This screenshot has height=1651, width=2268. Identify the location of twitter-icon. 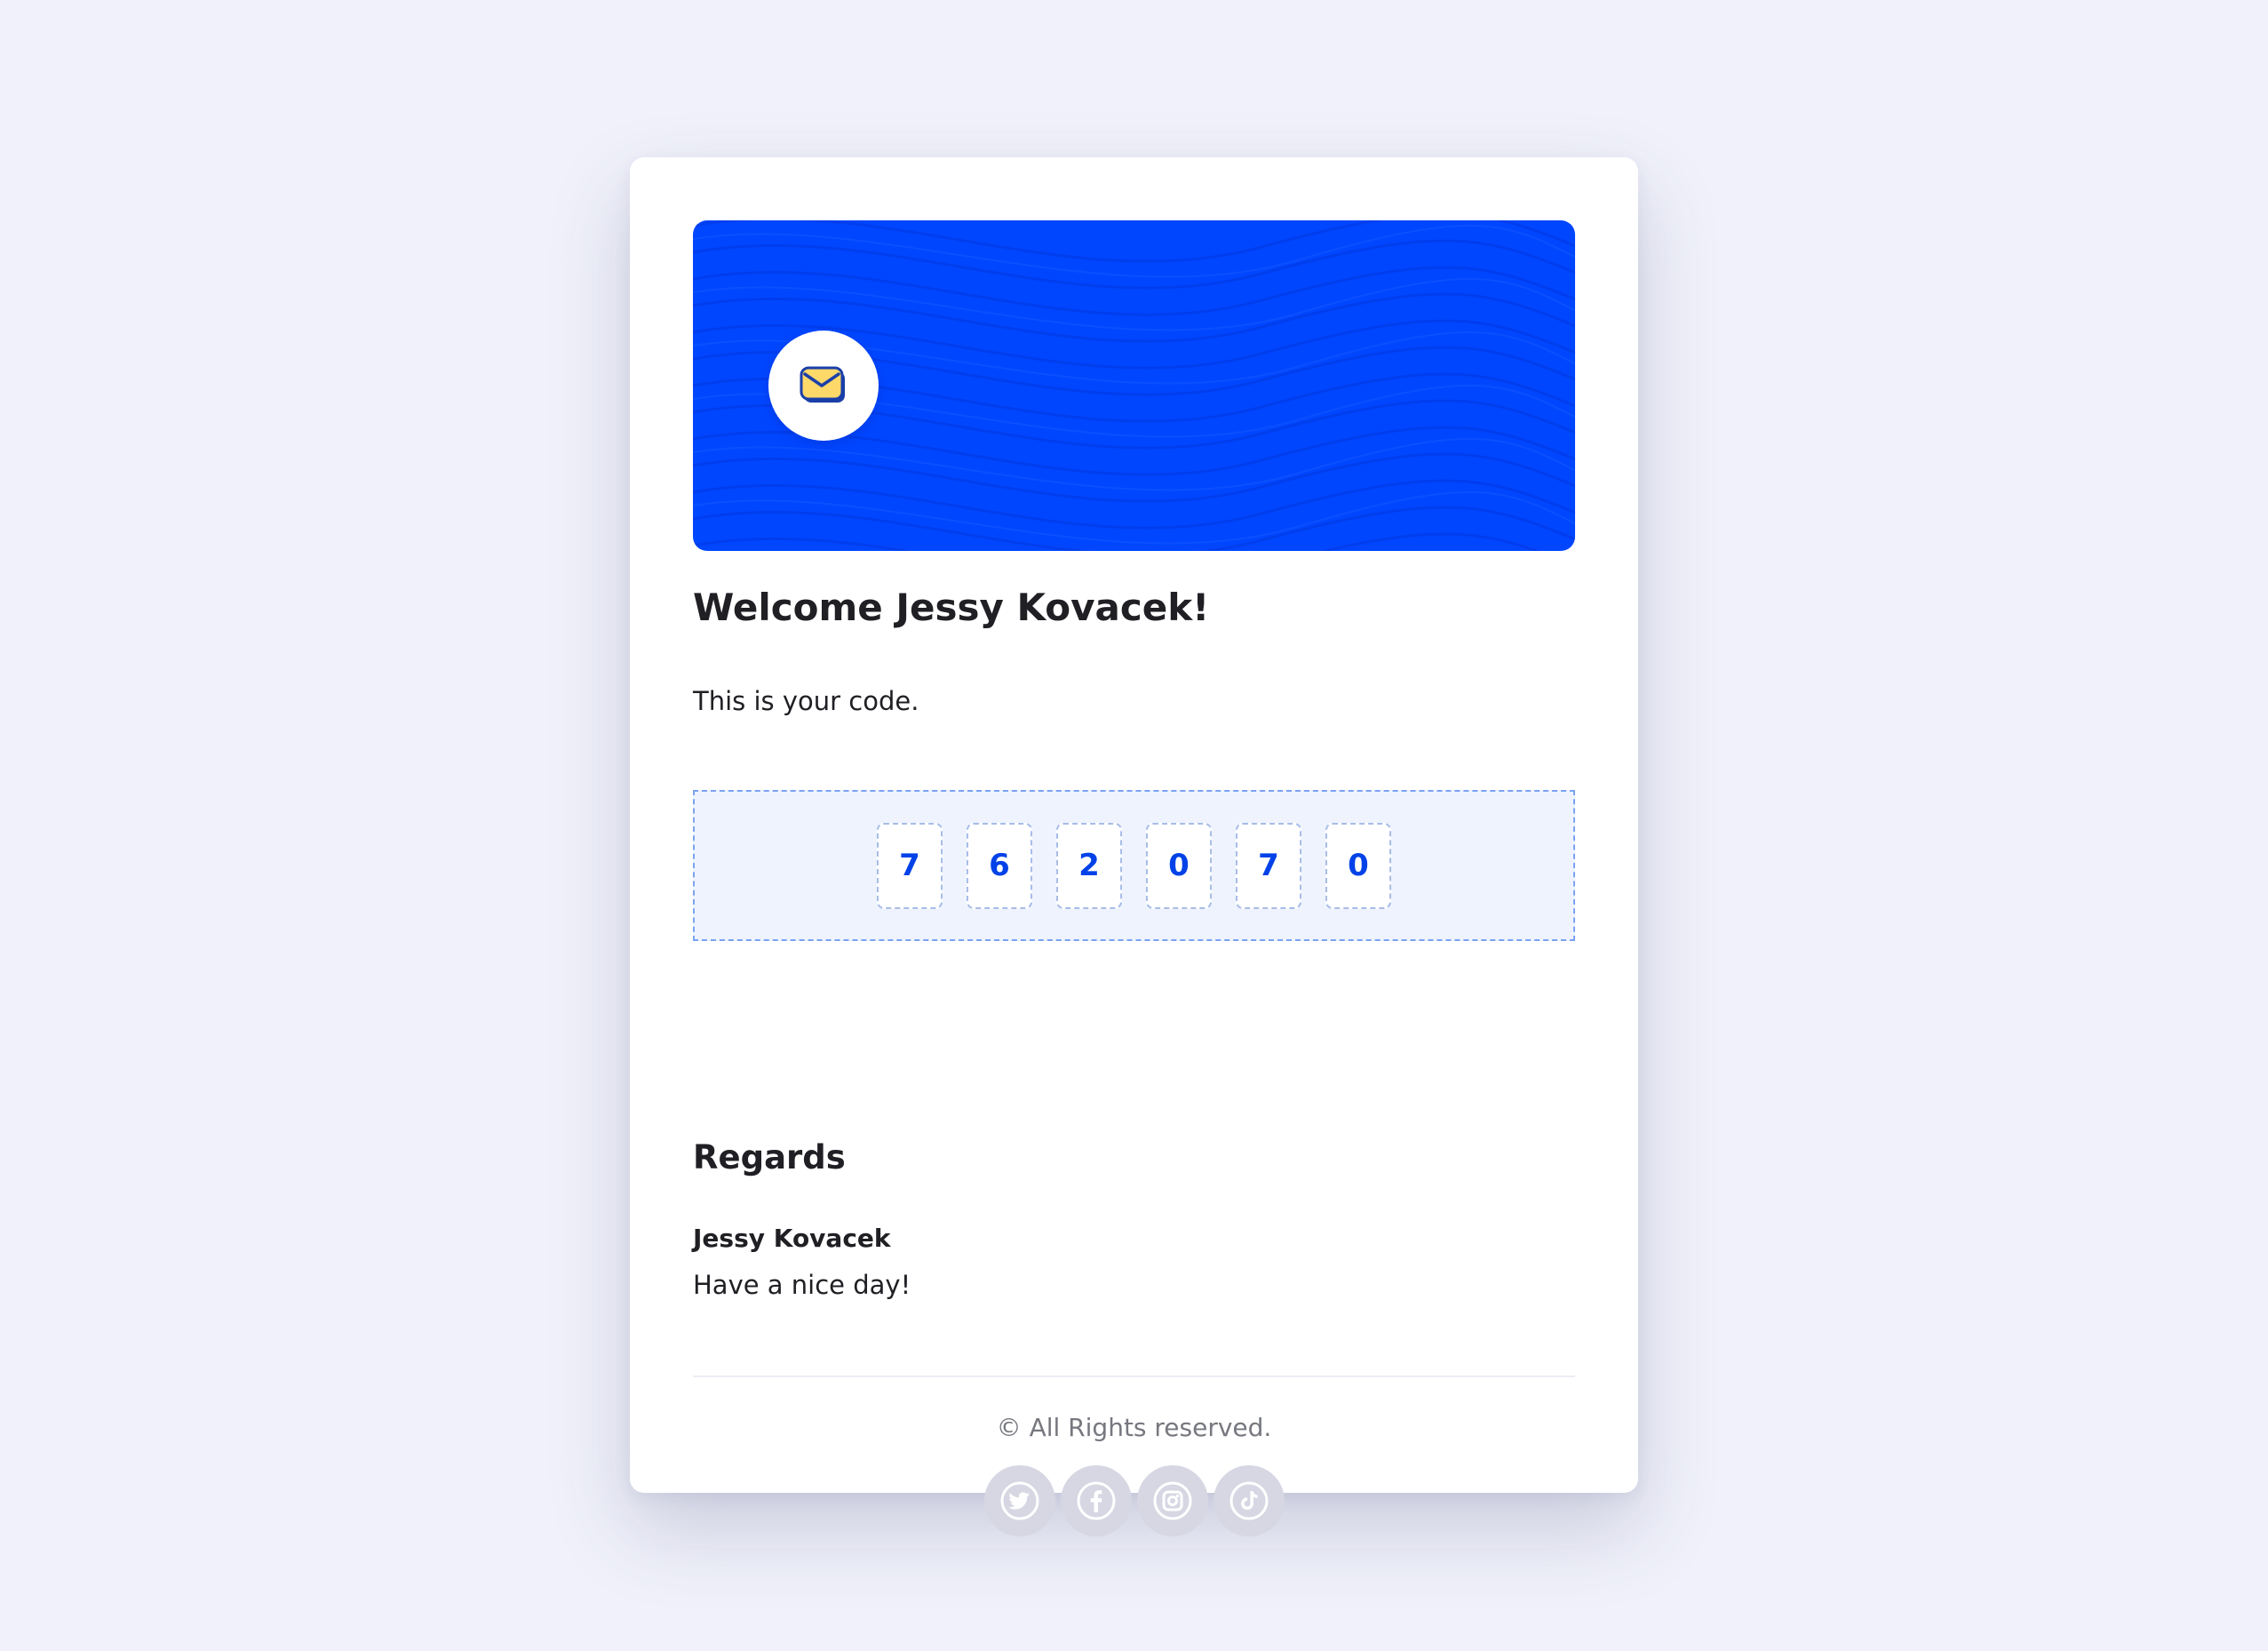
(1019, 1501).